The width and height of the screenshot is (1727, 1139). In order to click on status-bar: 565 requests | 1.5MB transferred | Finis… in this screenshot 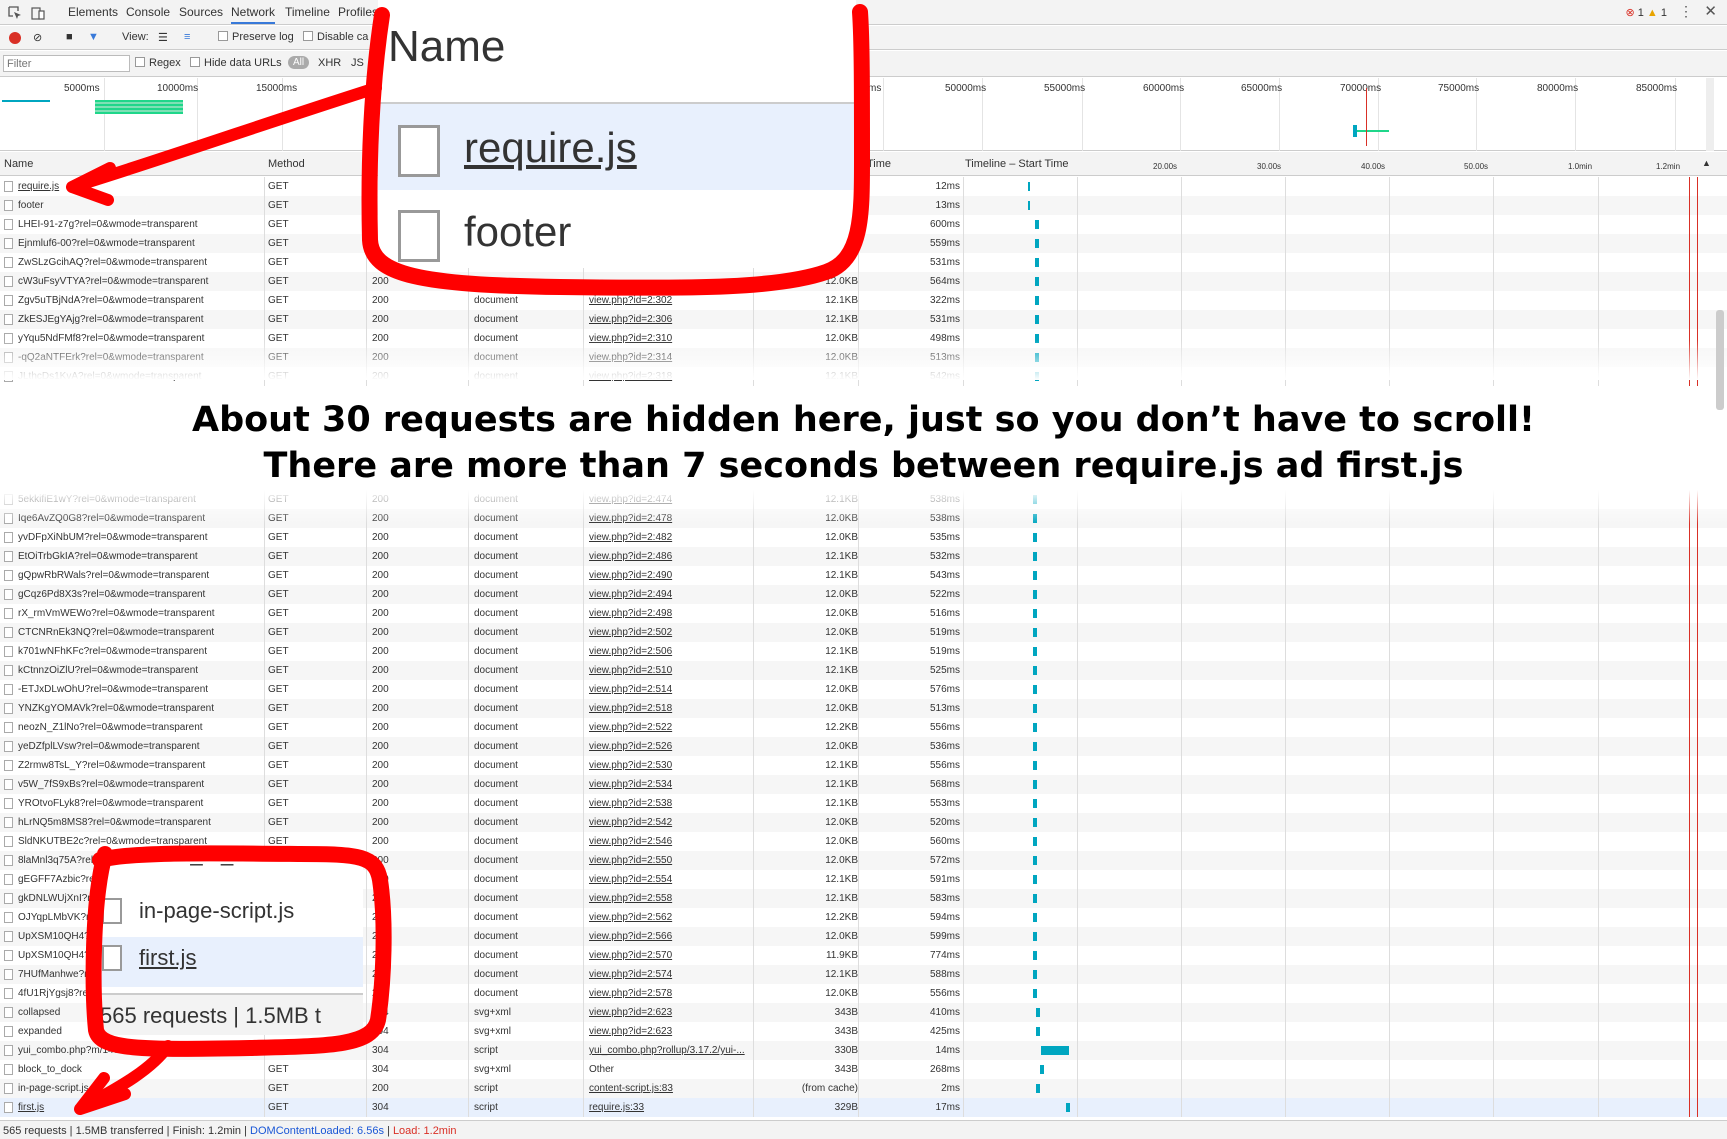, I will do `click(863, 1129)`.